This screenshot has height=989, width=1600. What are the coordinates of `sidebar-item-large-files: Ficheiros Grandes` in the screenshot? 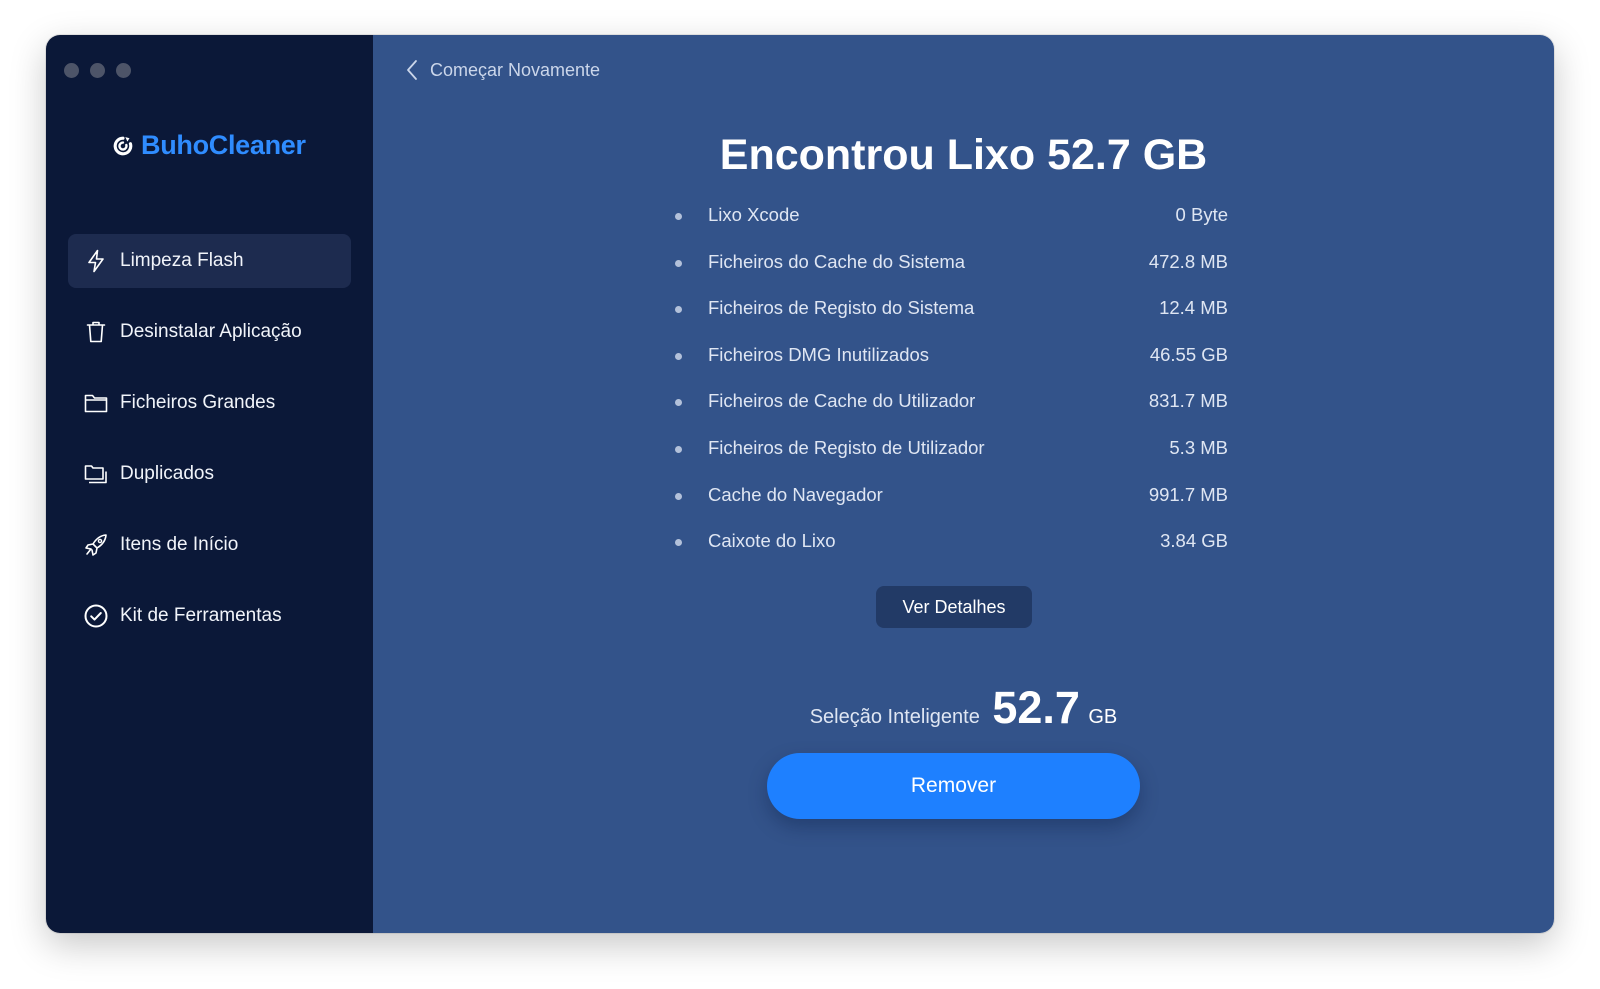 It's located at (209, 403).